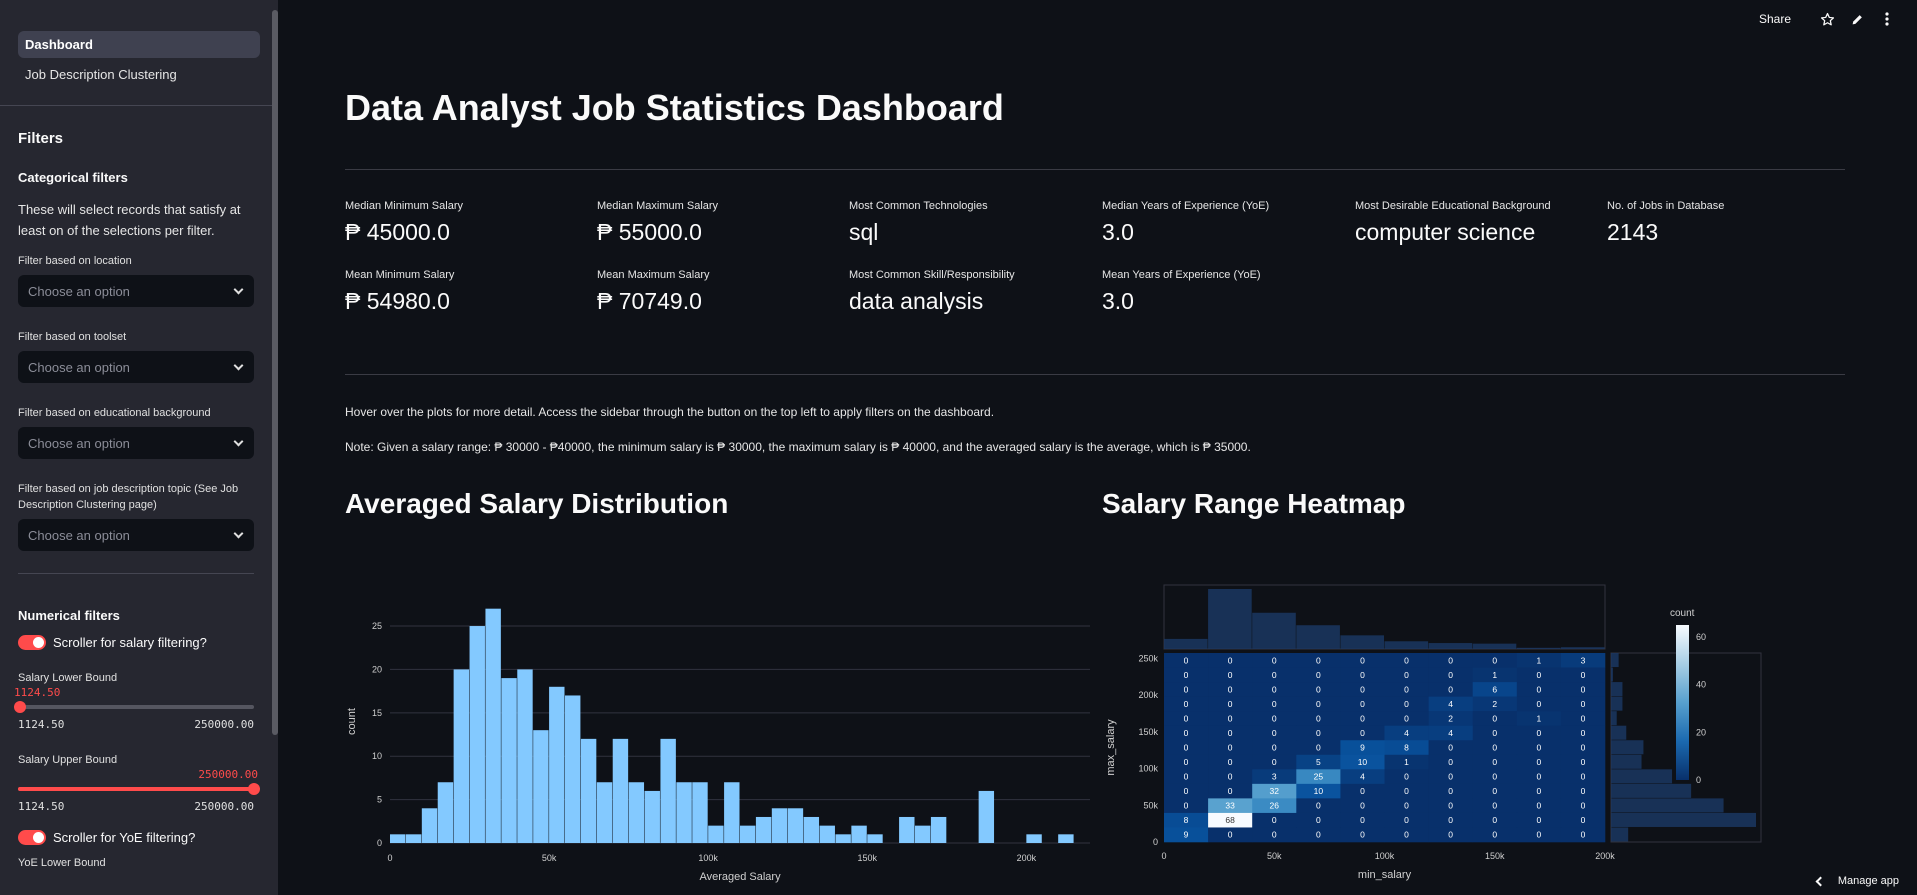 The width and height of the screenshot is (1917, 895). I want to click on cell-label: 4, so click(1406, 733).